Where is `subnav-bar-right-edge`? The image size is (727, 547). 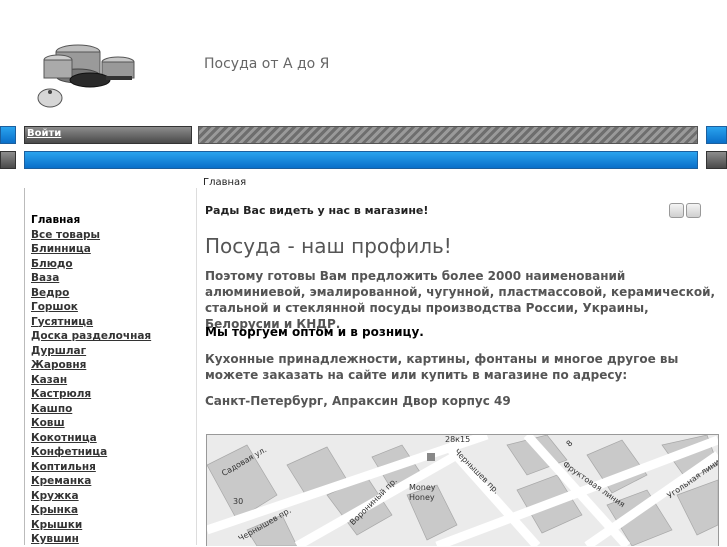 subnav-bar-right-edge is located at coordinates (716, 160).